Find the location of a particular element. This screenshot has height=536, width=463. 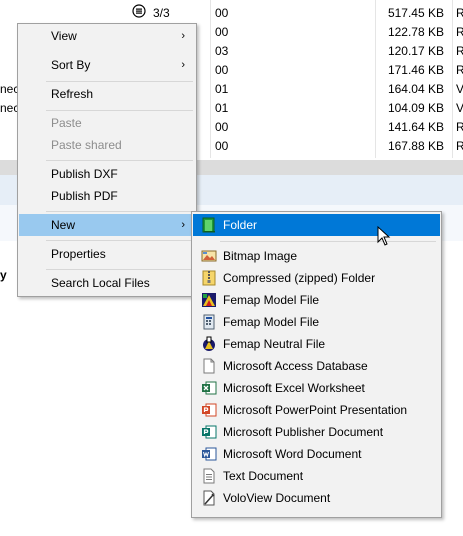

submenu-item-label: Microsoft Access Database is located at coordinates (295, 366).